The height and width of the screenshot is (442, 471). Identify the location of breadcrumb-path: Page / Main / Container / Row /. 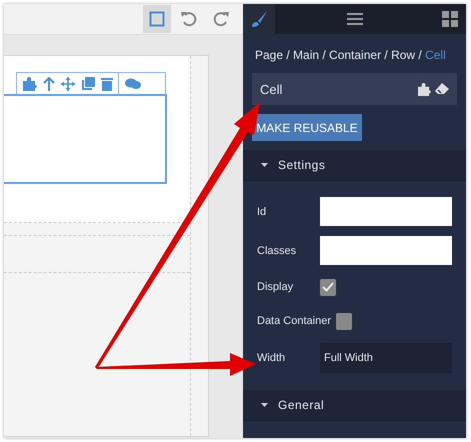
(338, 55).